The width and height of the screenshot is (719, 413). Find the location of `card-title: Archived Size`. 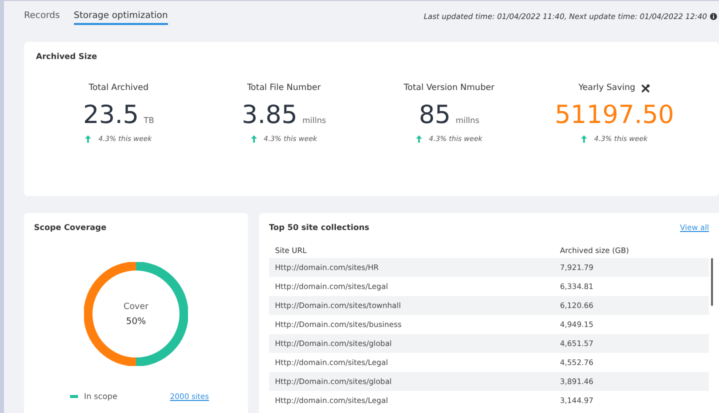

card-title: Archived Size is located at coordinates (67, 56).